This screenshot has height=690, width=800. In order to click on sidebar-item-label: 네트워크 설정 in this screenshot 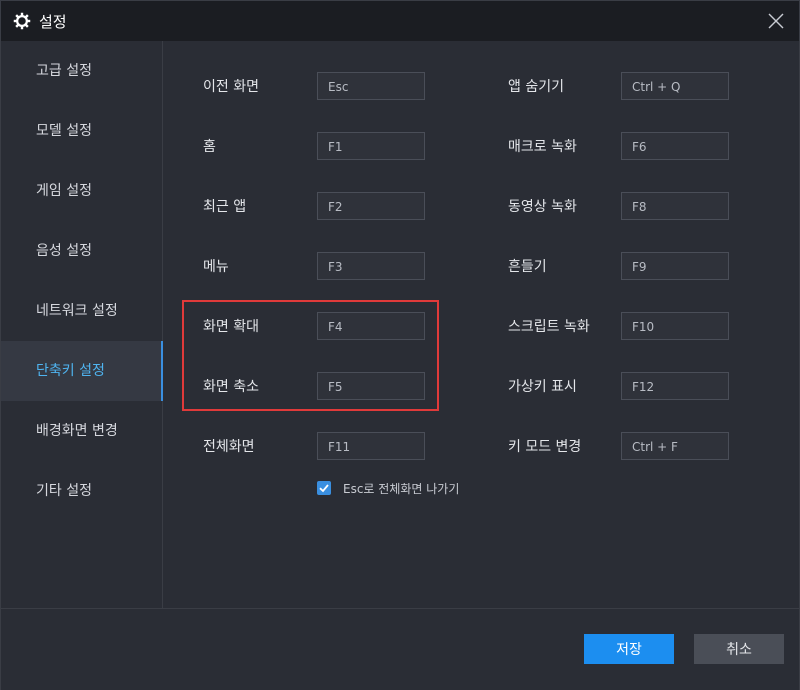, I will do `click(77, 311)`.